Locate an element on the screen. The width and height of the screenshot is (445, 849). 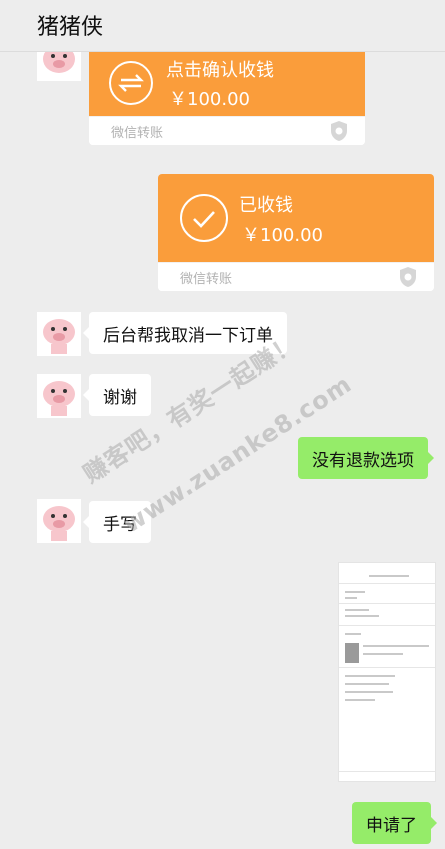
transfer-action: 点击确认收钱 is located at coordinates (220, 70).